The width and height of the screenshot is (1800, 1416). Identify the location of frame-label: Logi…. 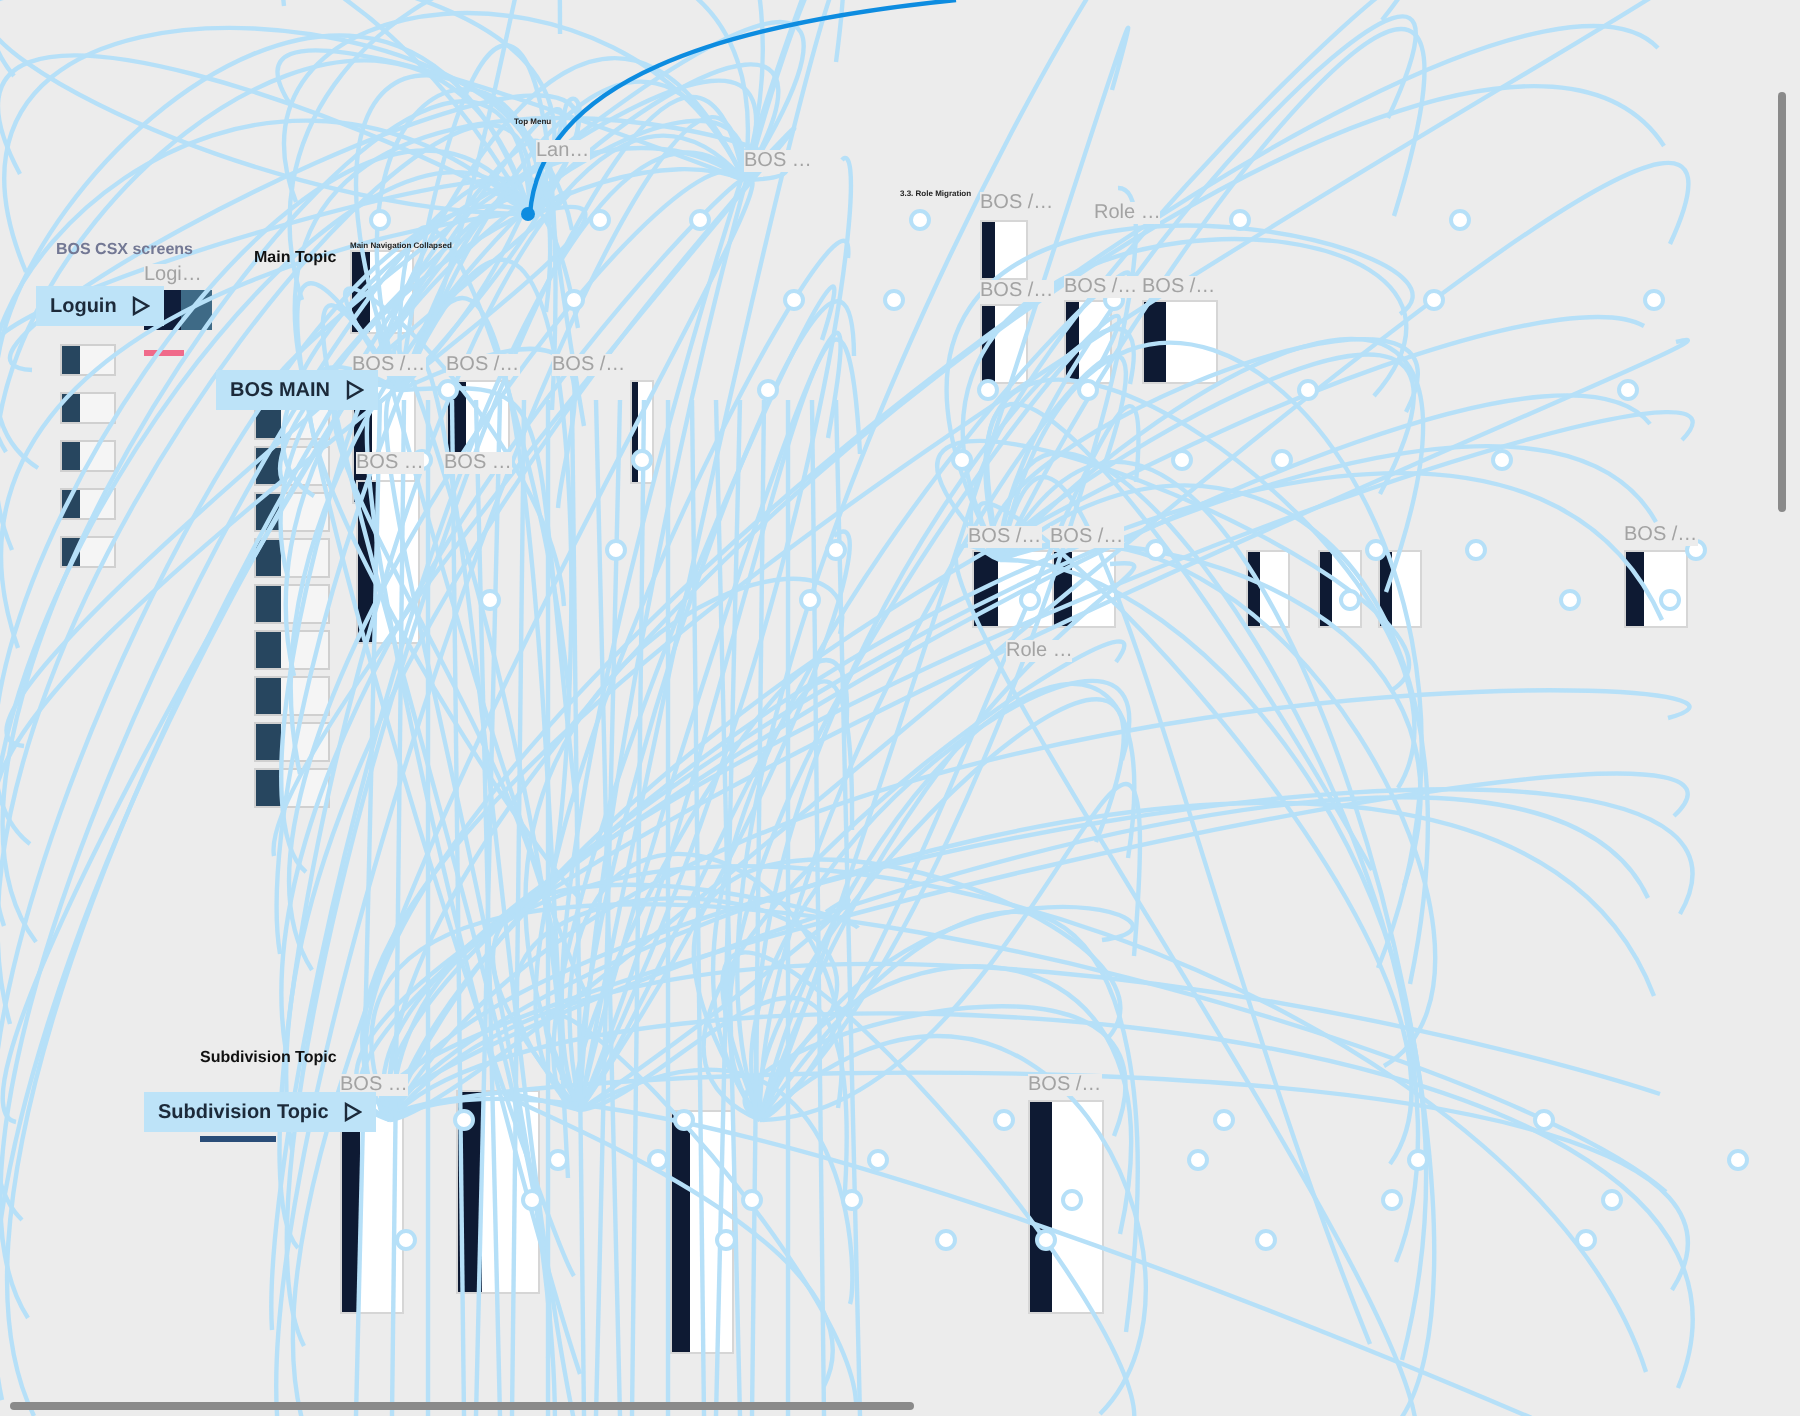
(173, 275).